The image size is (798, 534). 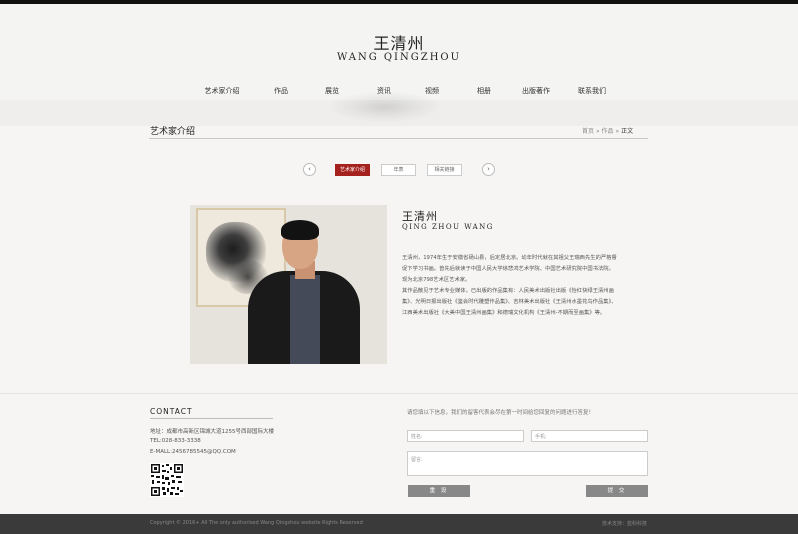 What do you see at coordinates (589, 436) in the screenshot?
I see `phone-field: 手机:` at bounding box center [589, 436].